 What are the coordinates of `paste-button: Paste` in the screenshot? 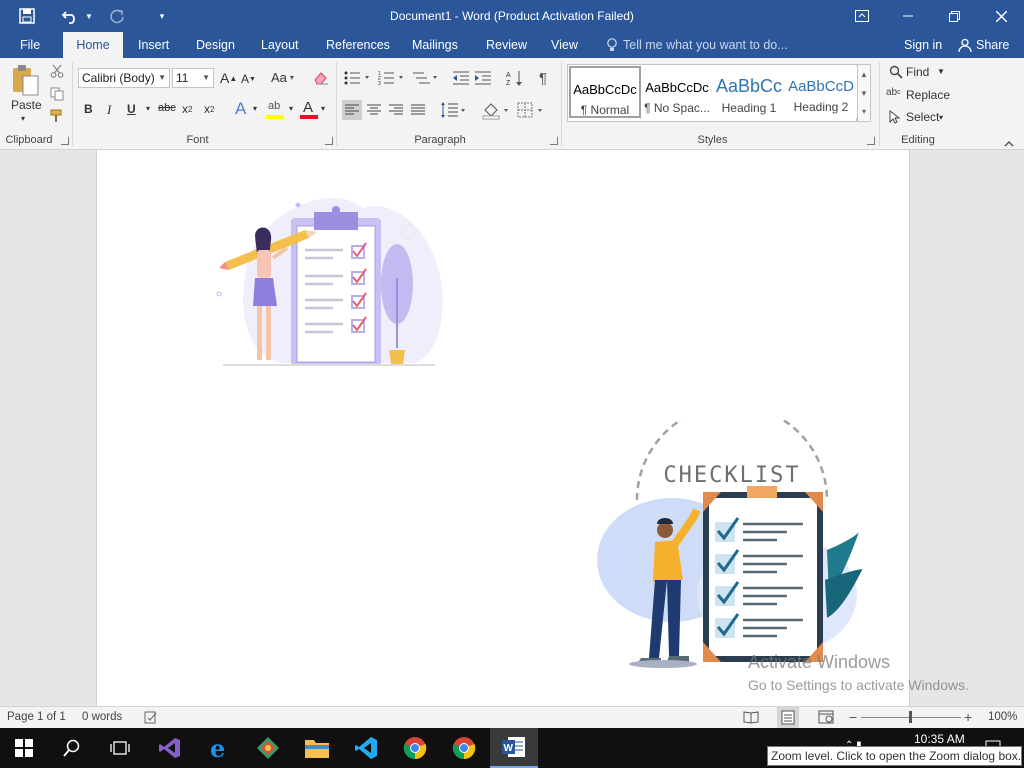 It's located at (26, 105).